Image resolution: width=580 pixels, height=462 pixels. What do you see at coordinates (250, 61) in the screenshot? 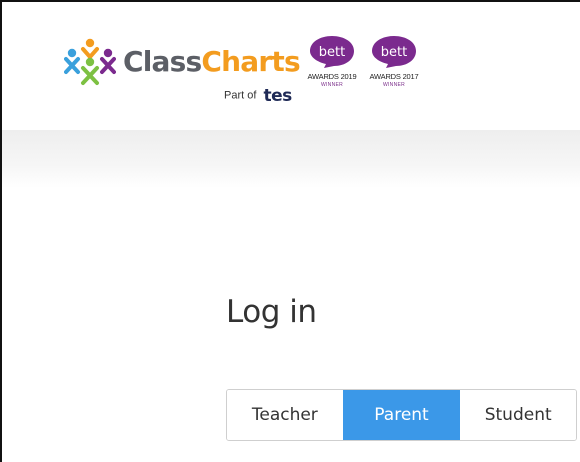
I see `brand-charts-text: Charts` at bounding box center [250, 61].